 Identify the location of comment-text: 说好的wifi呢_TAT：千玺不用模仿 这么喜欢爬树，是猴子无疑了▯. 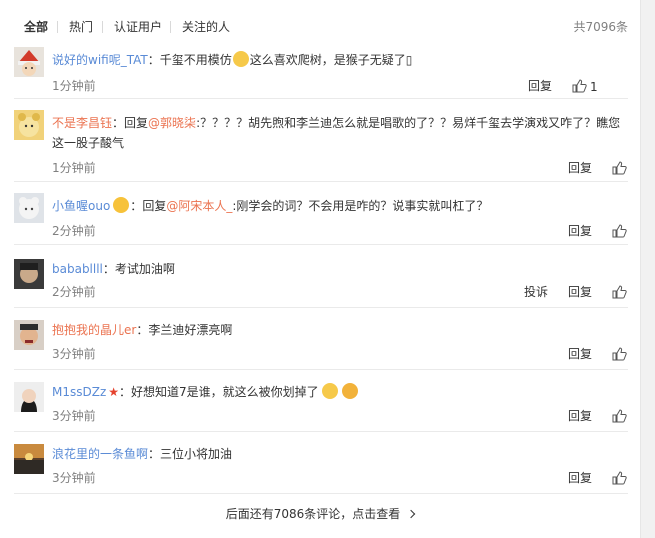
(232, 59).